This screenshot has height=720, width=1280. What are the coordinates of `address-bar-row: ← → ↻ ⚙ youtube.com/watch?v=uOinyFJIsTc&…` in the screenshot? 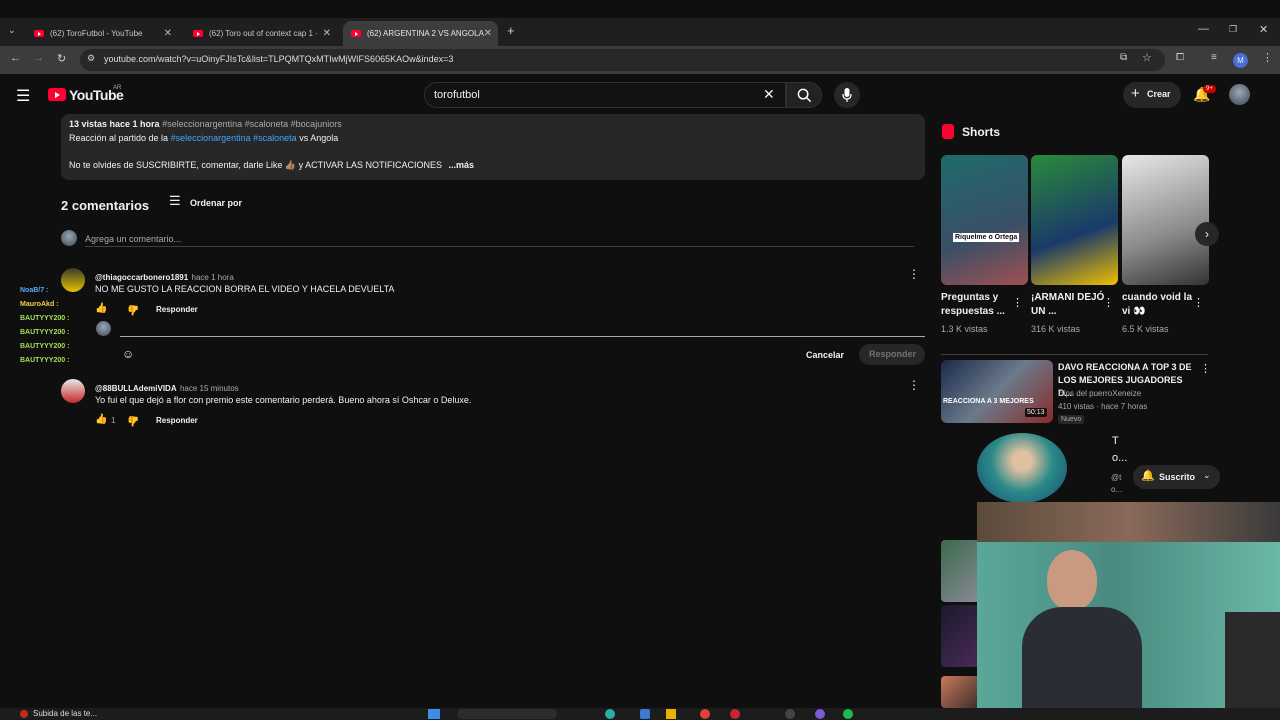 It's located at (640, 60).